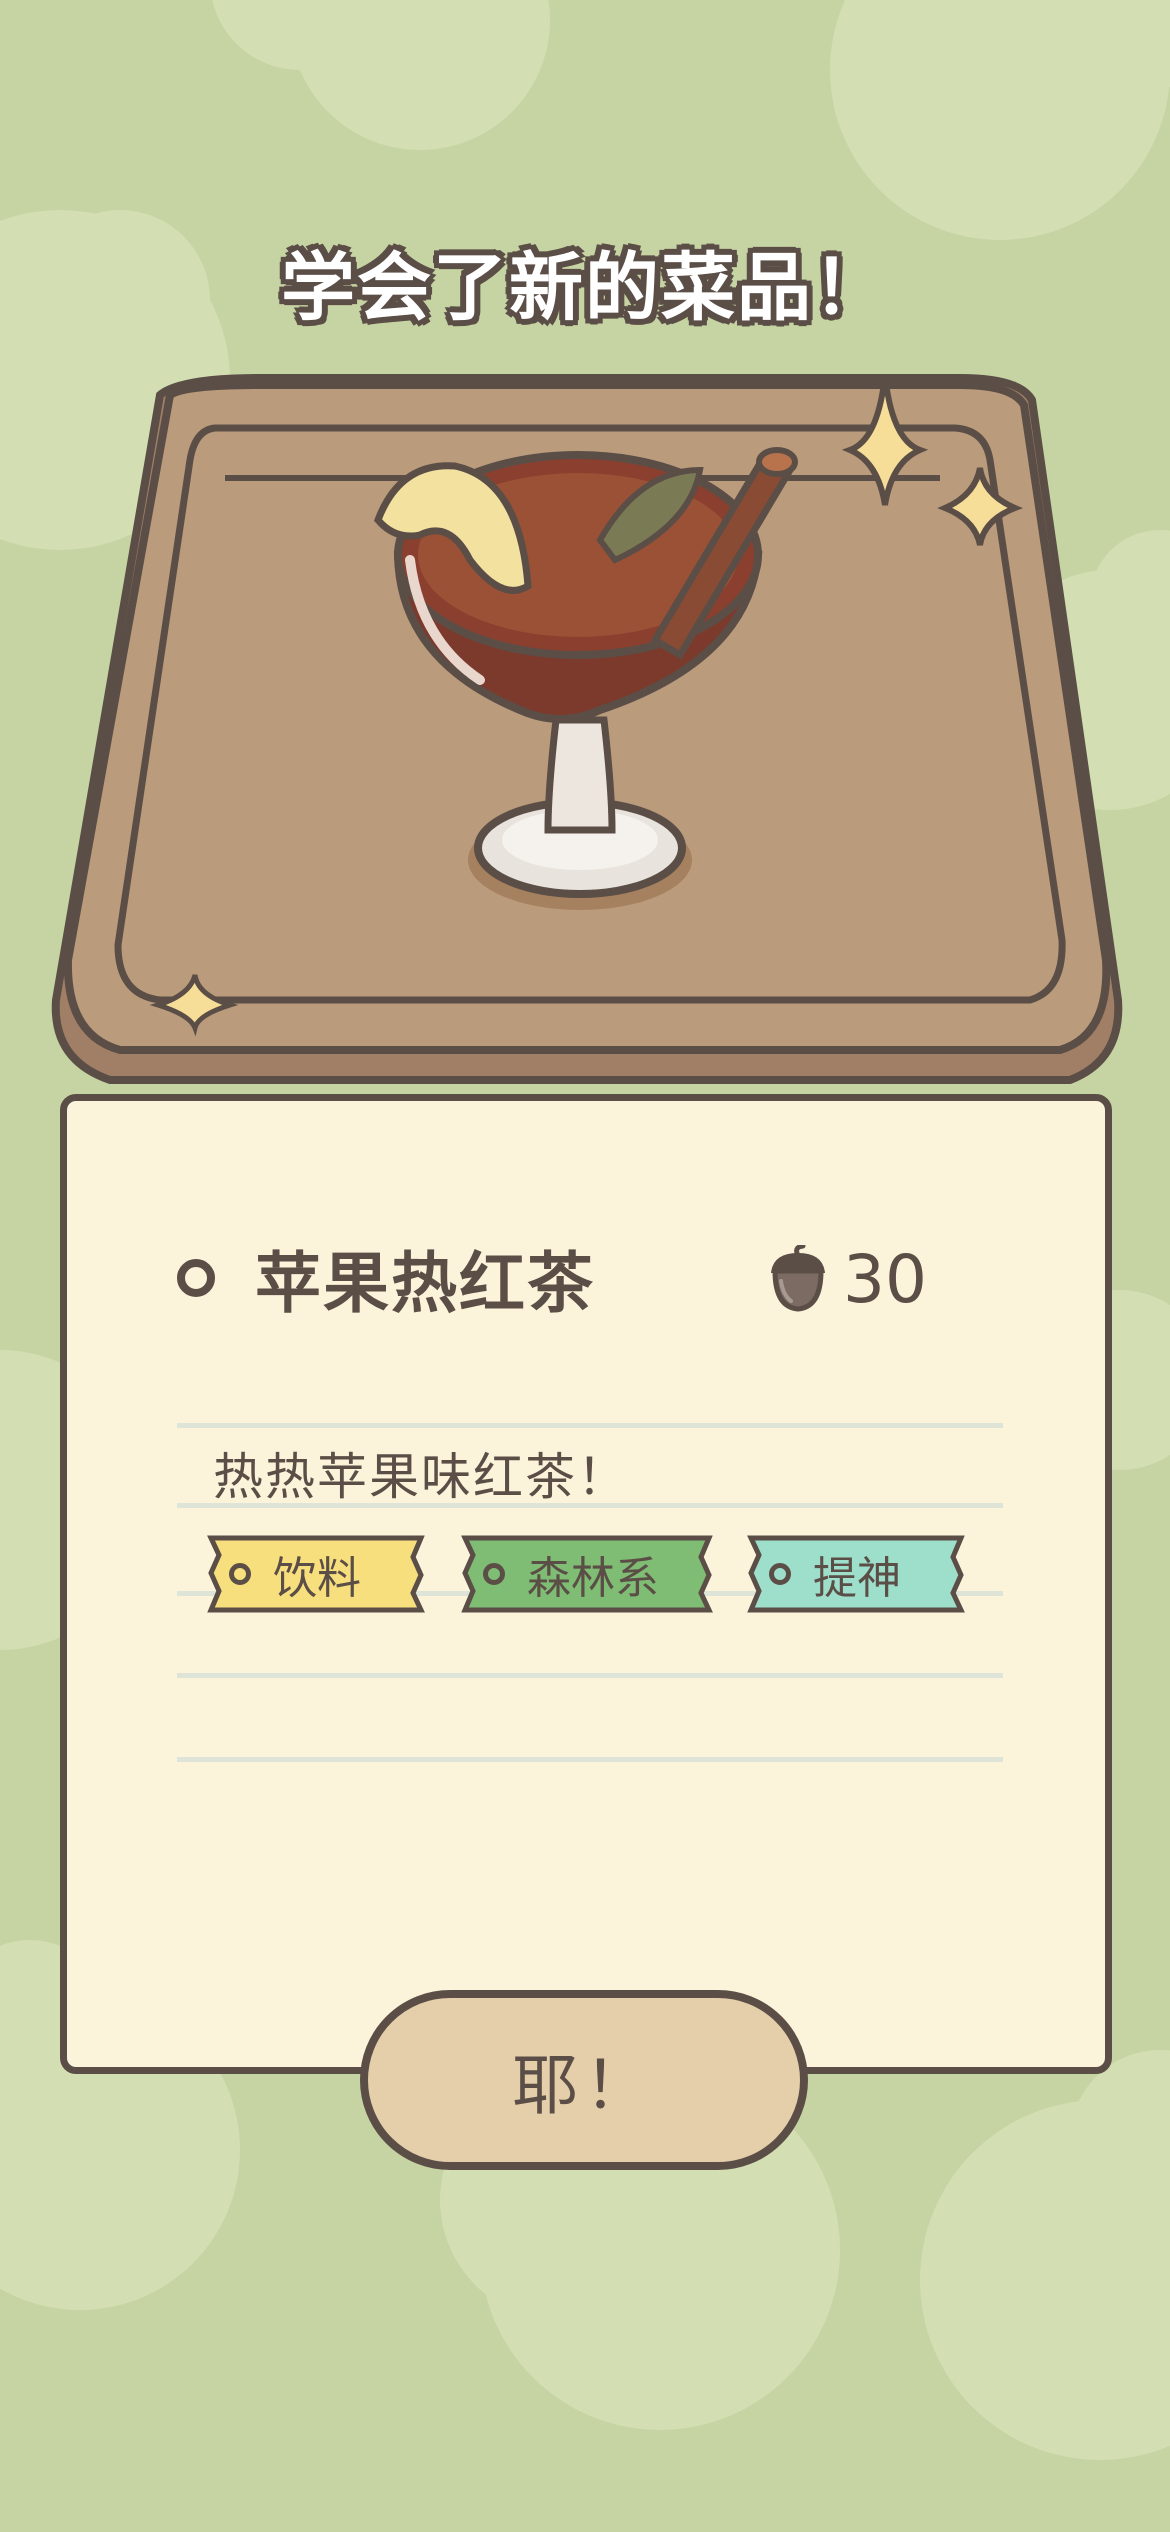  What do you see at coordinates (857, 1578) in the screenshot?
I see `tag-label: 提神` at bounding box center [857, 1578].